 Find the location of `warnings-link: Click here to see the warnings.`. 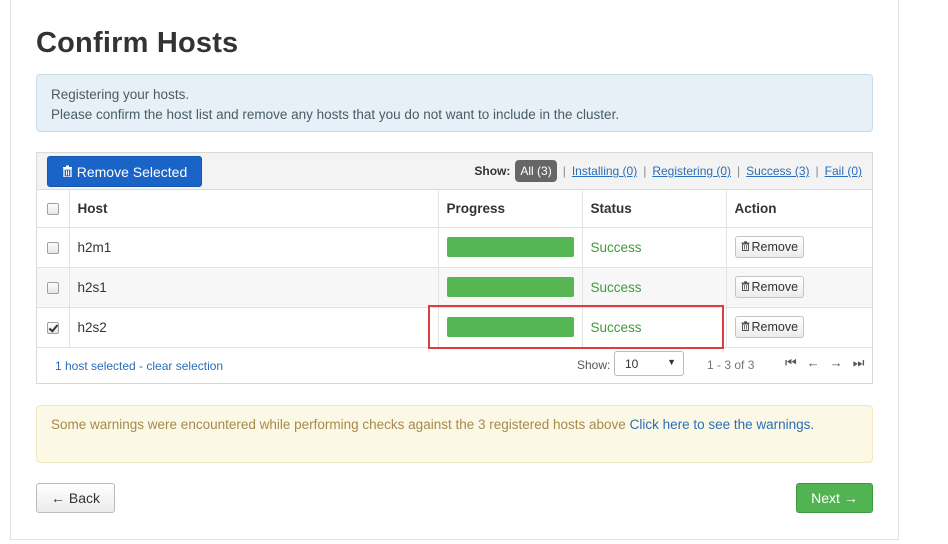

warnings-link: Click here to see the warnings. is located at coordinates (722, 424).